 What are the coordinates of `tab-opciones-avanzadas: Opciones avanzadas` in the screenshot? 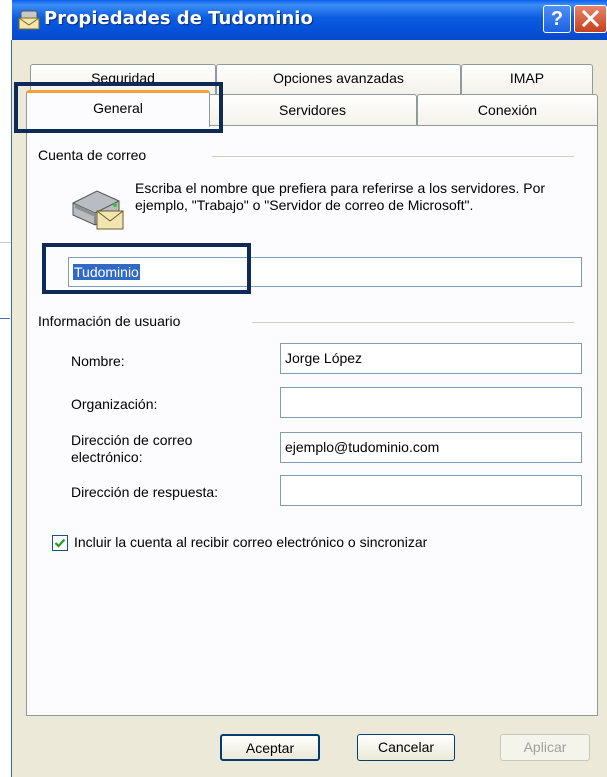 It's located at (338, 79).